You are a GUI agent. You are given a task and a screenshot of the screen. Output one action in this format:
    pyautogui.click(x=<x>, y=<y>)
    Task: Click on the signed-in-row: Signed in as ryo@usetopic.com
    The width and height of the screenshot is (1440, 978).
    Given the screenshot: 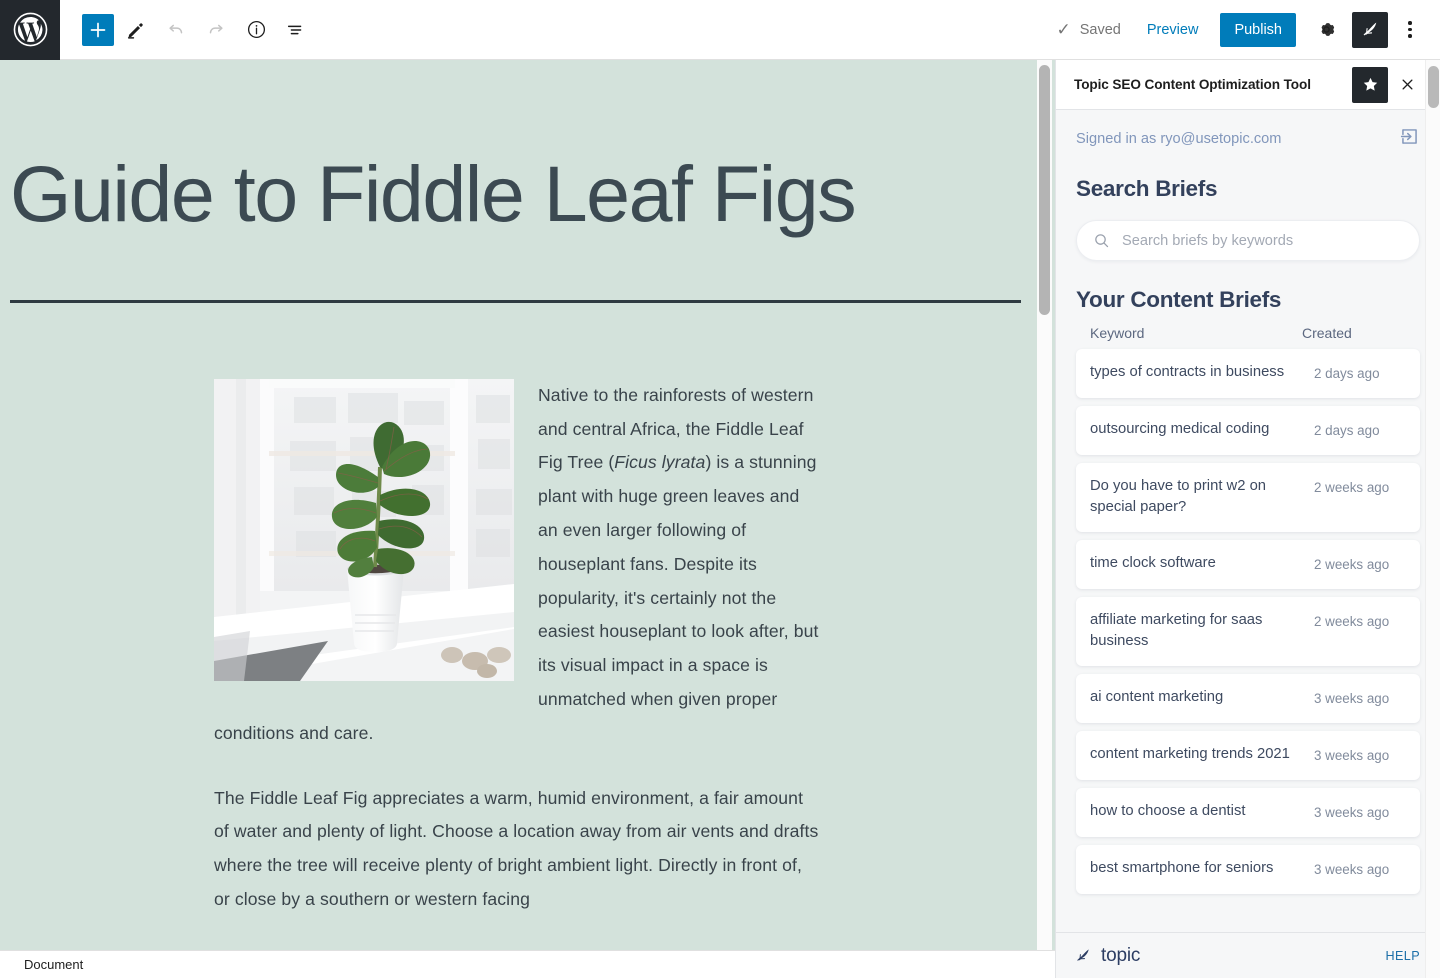 What is the action you would take?
    pyautogui.click(x=1248, y=135)
    